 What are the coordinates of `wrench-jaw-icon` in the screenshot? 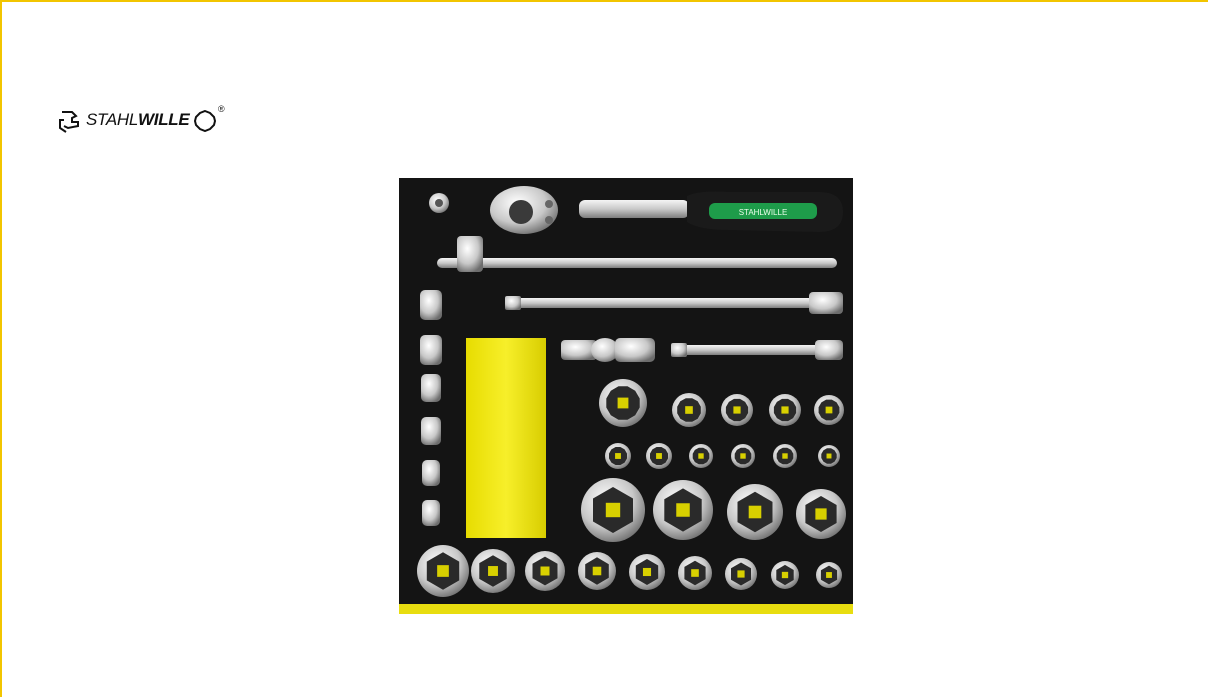 It's located at (69, 122).